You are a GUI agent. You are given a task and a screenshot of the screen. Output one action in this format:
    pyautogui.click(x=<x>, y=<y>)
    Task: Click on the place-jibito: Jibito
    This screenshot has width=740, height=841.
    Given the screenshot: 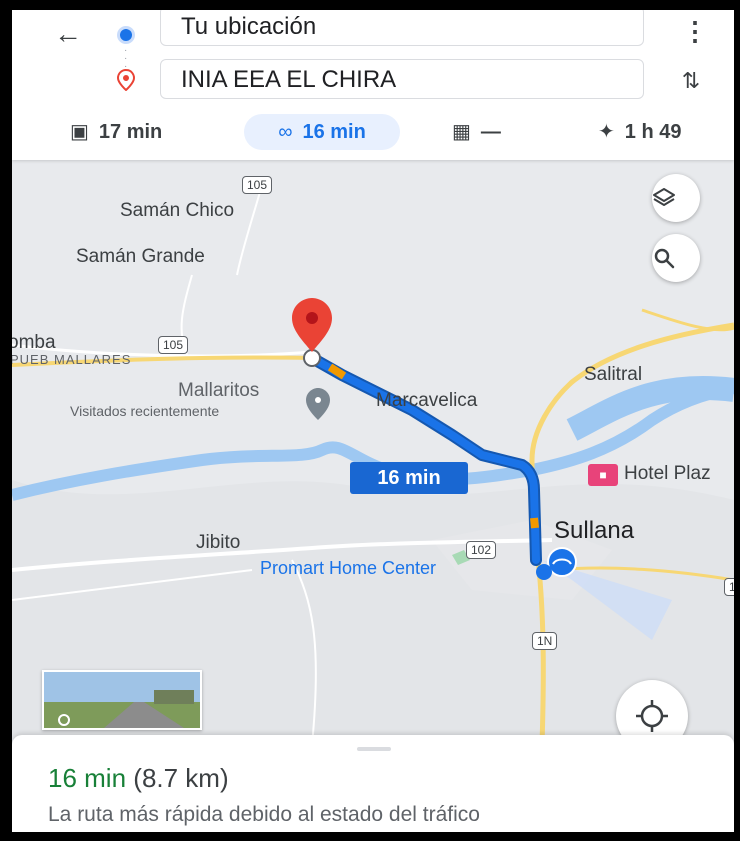 What is the action you would take?
    pyautogui.click(x=218, y=543)
    